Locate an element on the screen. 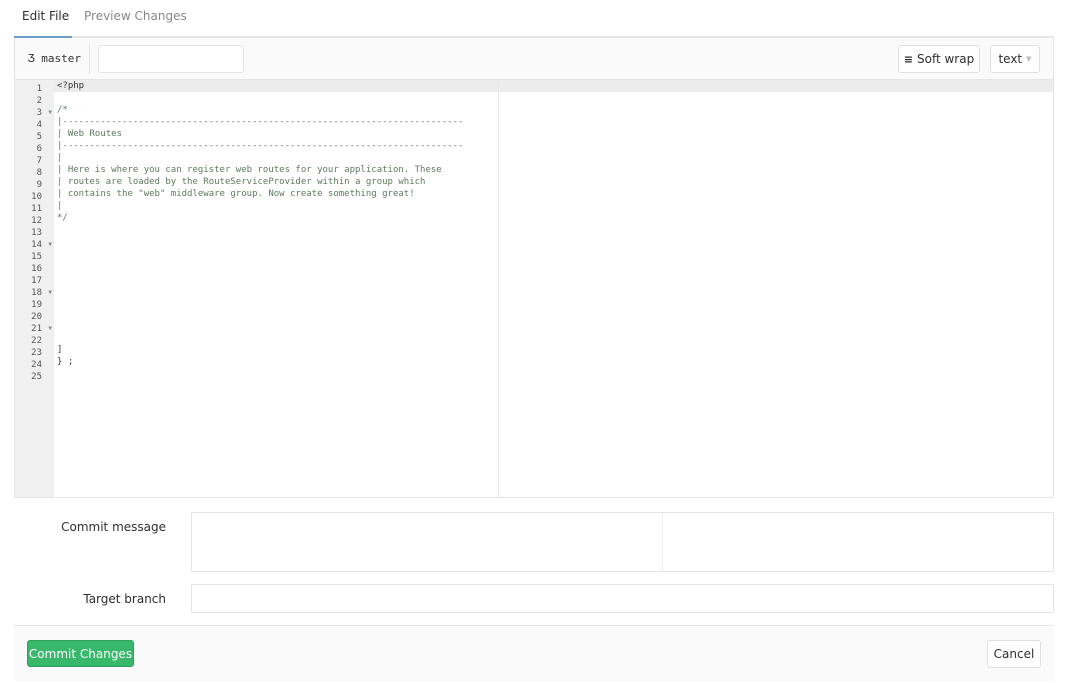  tab-edit-file: Edit File is located at coordinates (45, 16).